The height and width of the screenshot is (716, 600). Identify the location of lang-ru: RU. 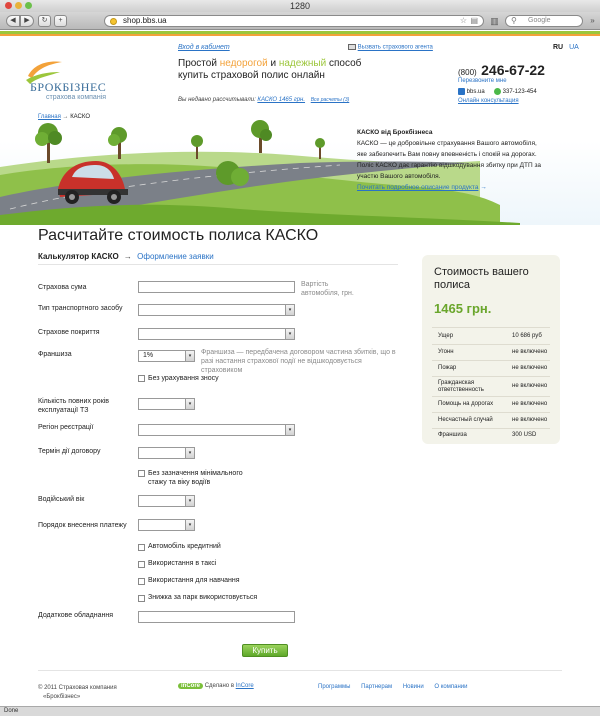
(558, 47).